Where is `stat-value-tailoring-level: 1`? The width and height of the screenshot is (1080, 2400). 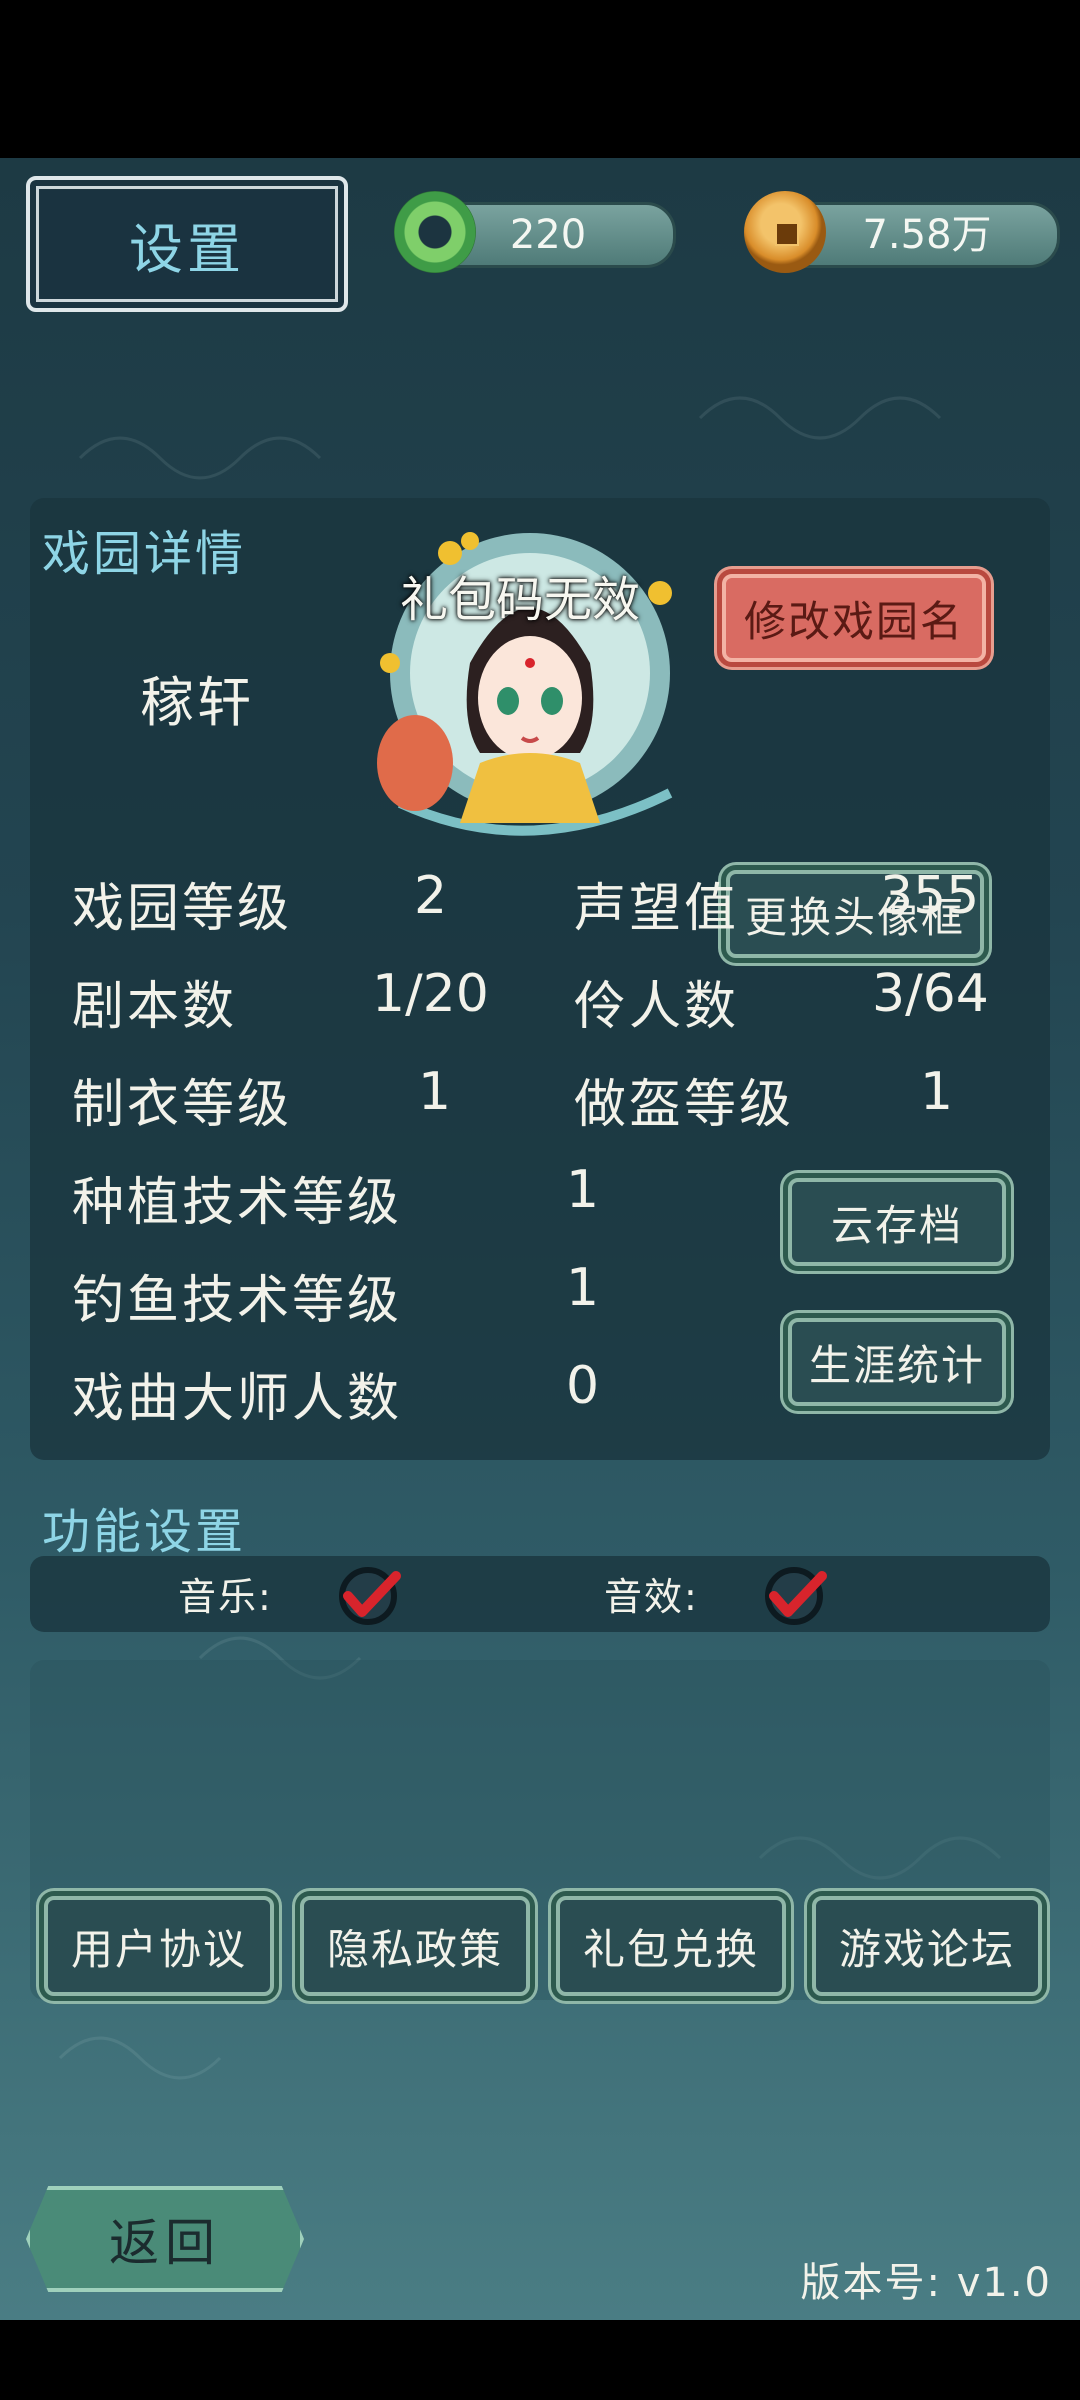 stat-value-tailoring-level: 1 is located at coordinates (435, 1092).